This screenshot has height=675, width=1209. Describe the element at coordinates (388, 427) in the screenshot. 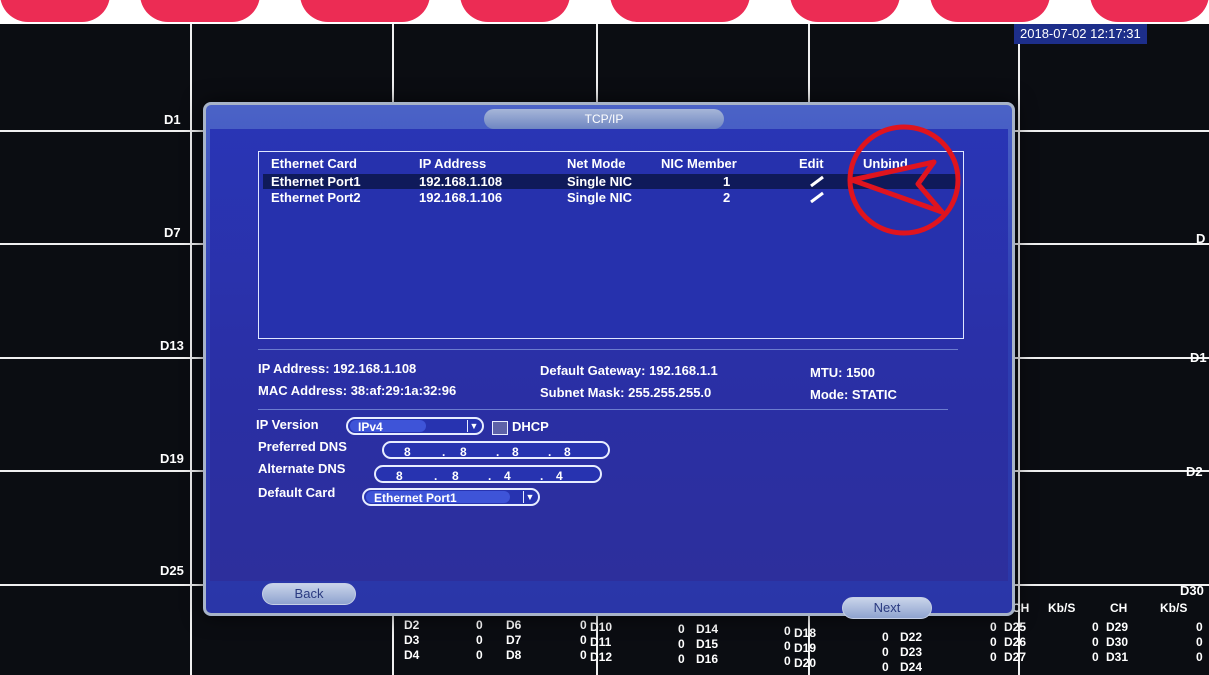

I see `ip-version-value: IPv4` at that location.